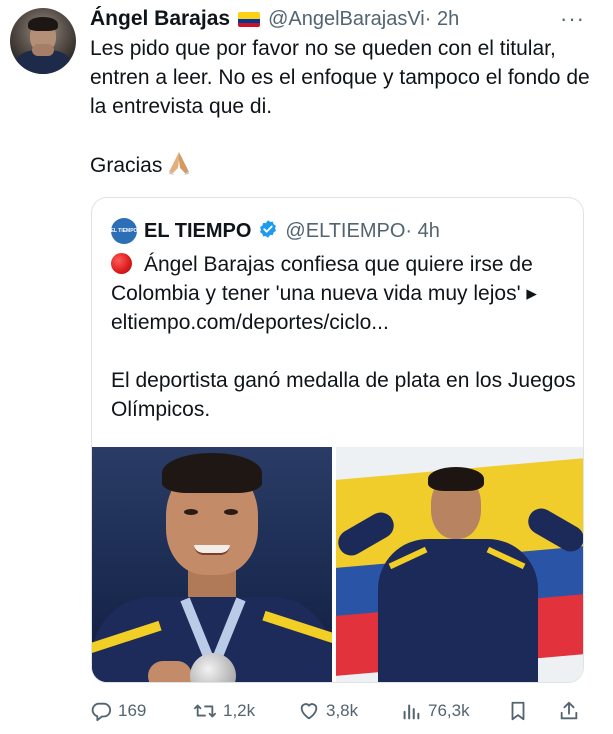  What do you see at coordinates (43, 41) in the screenshot?
I see `author-avatar` at bounding box center [43, 41].